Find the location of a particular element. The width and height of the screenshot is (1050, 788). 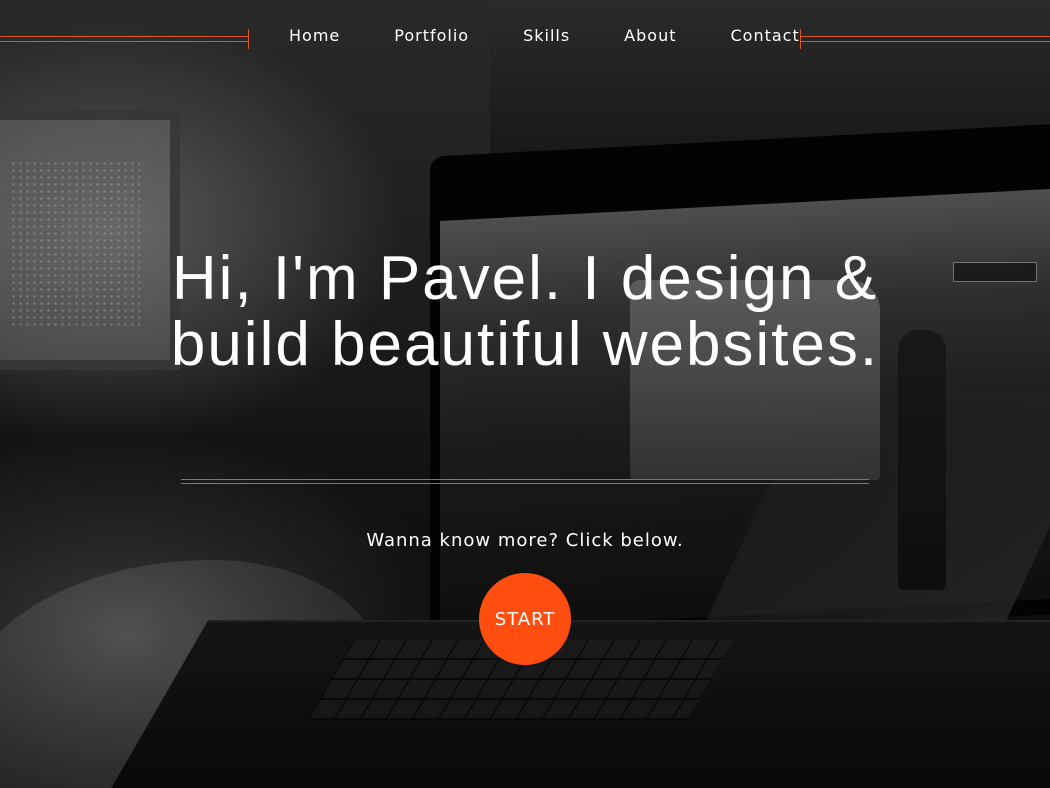

background-person is located at coordinates (922, 460).